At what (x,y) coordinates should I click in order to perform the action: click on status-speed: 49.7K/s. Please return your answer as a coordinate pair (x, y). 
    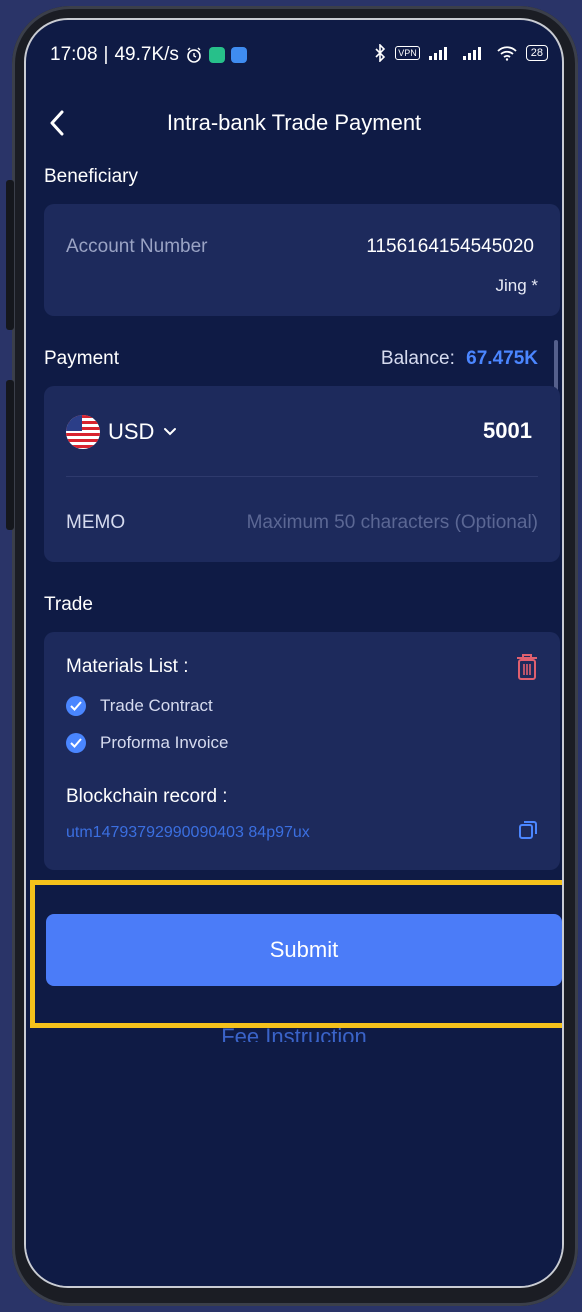
    Looking at the image, I should click on (146, 54).